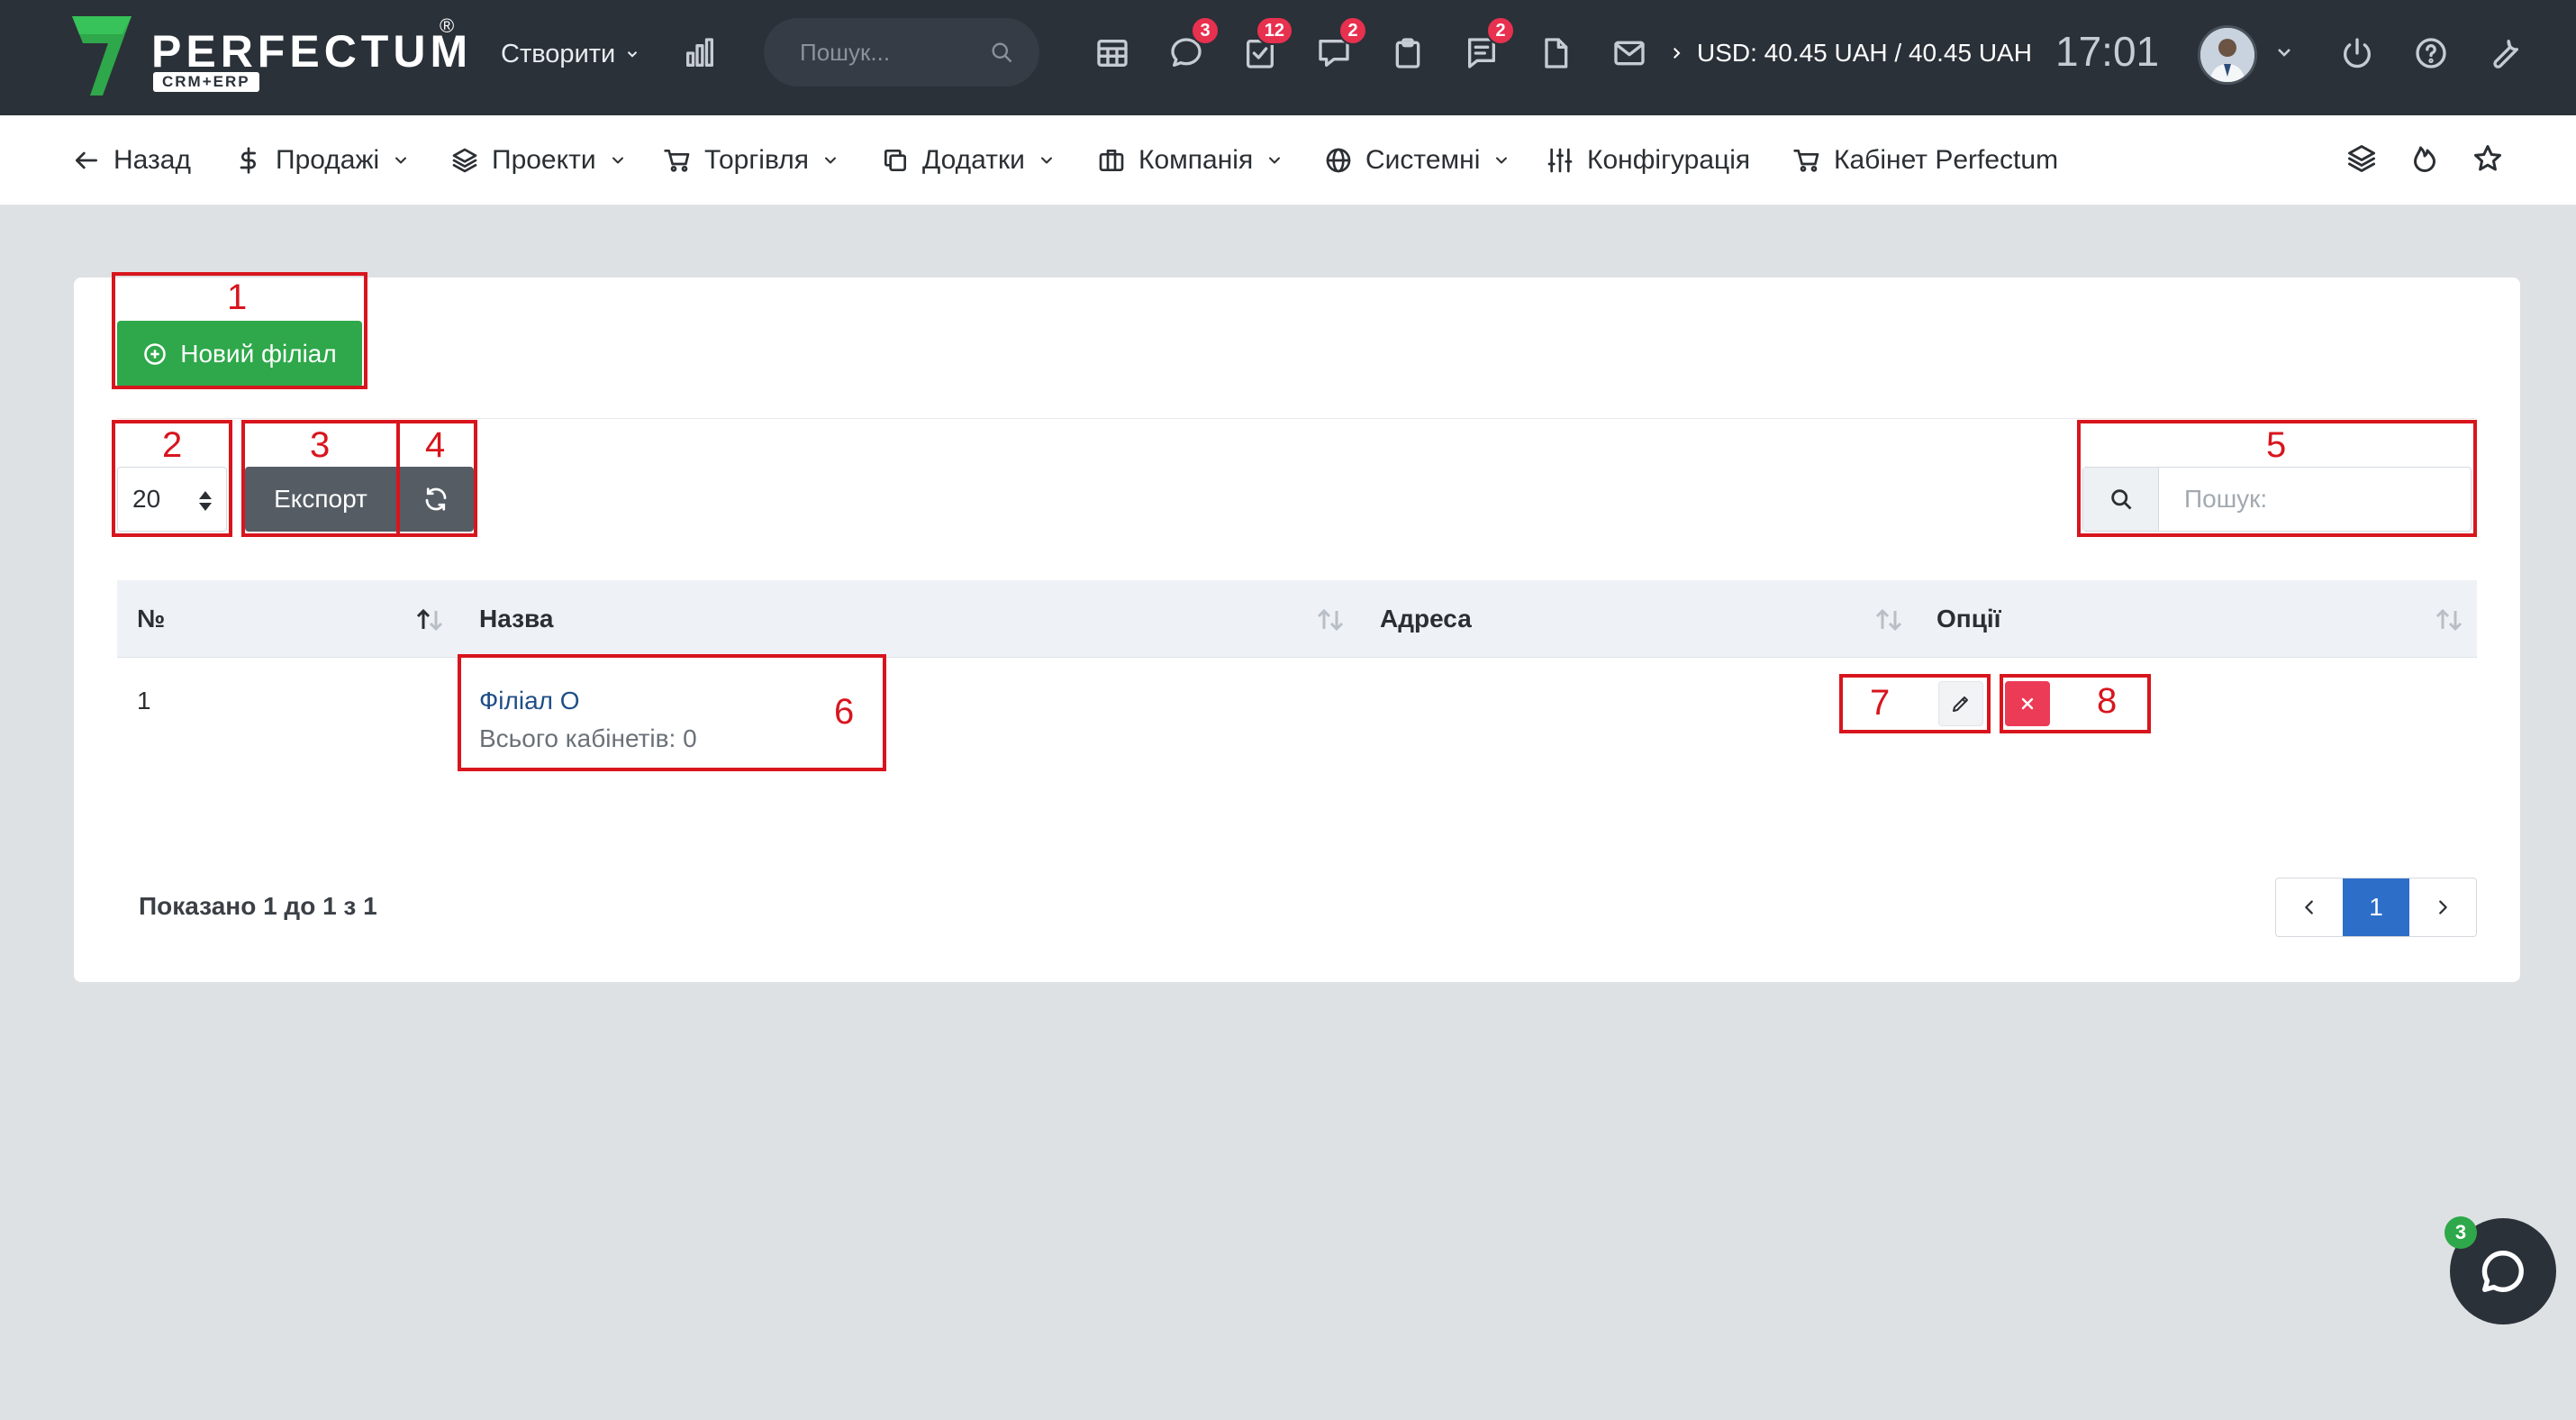 Image resolution: width=2576 pixels, height=1420 pixels. Describe the element at coordinates (1946, 160) in the screenshot. I see `nav-cabinet-label: Кабінет Perfectum` at that location.